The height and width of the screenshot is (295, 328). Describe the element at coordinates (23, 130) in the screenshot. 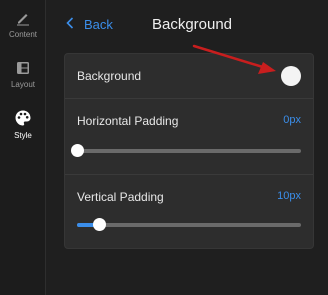

I see `sidebar-item-style: Style` at that location.